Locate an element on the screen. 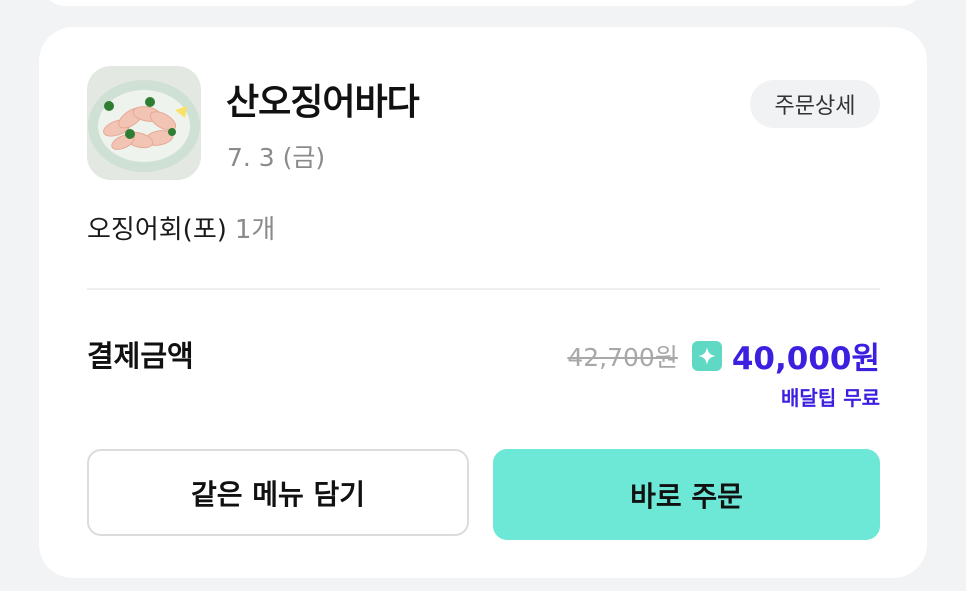  previous-card-edge is located at coordinates (483, 3).